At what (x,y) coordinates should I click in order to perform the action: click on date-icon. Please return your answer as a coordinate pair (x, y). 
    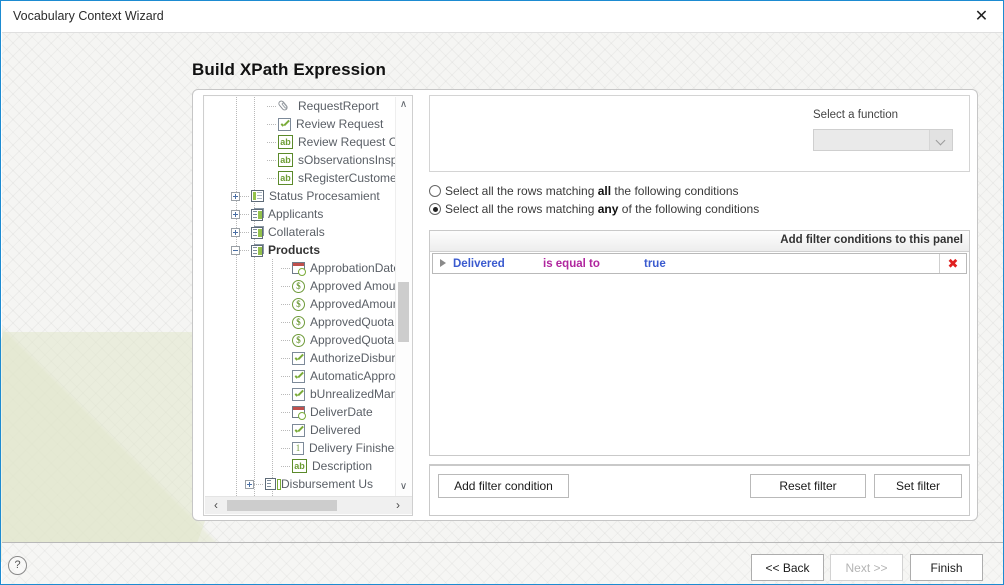
    Looking at the image, I should click on (299, 413).